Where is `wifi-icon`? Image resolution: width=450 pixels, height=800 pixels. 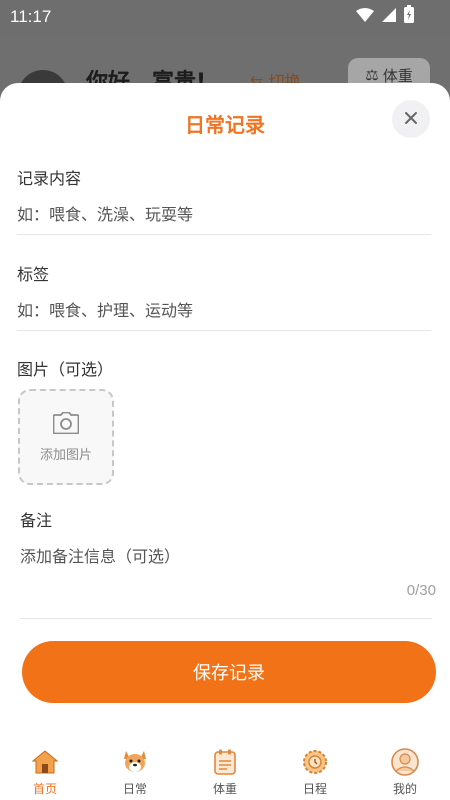
wifi-icon is located at coordinates (365, 16).